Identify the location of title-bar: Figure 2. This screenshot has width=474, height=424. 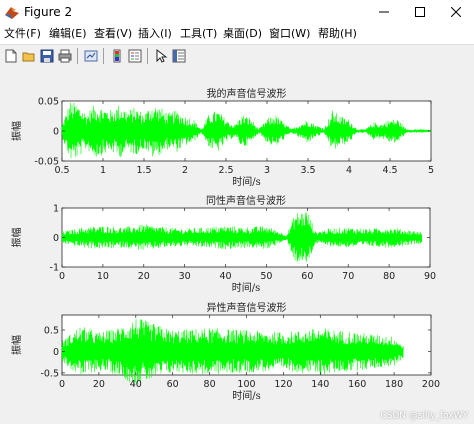
(237, 12).